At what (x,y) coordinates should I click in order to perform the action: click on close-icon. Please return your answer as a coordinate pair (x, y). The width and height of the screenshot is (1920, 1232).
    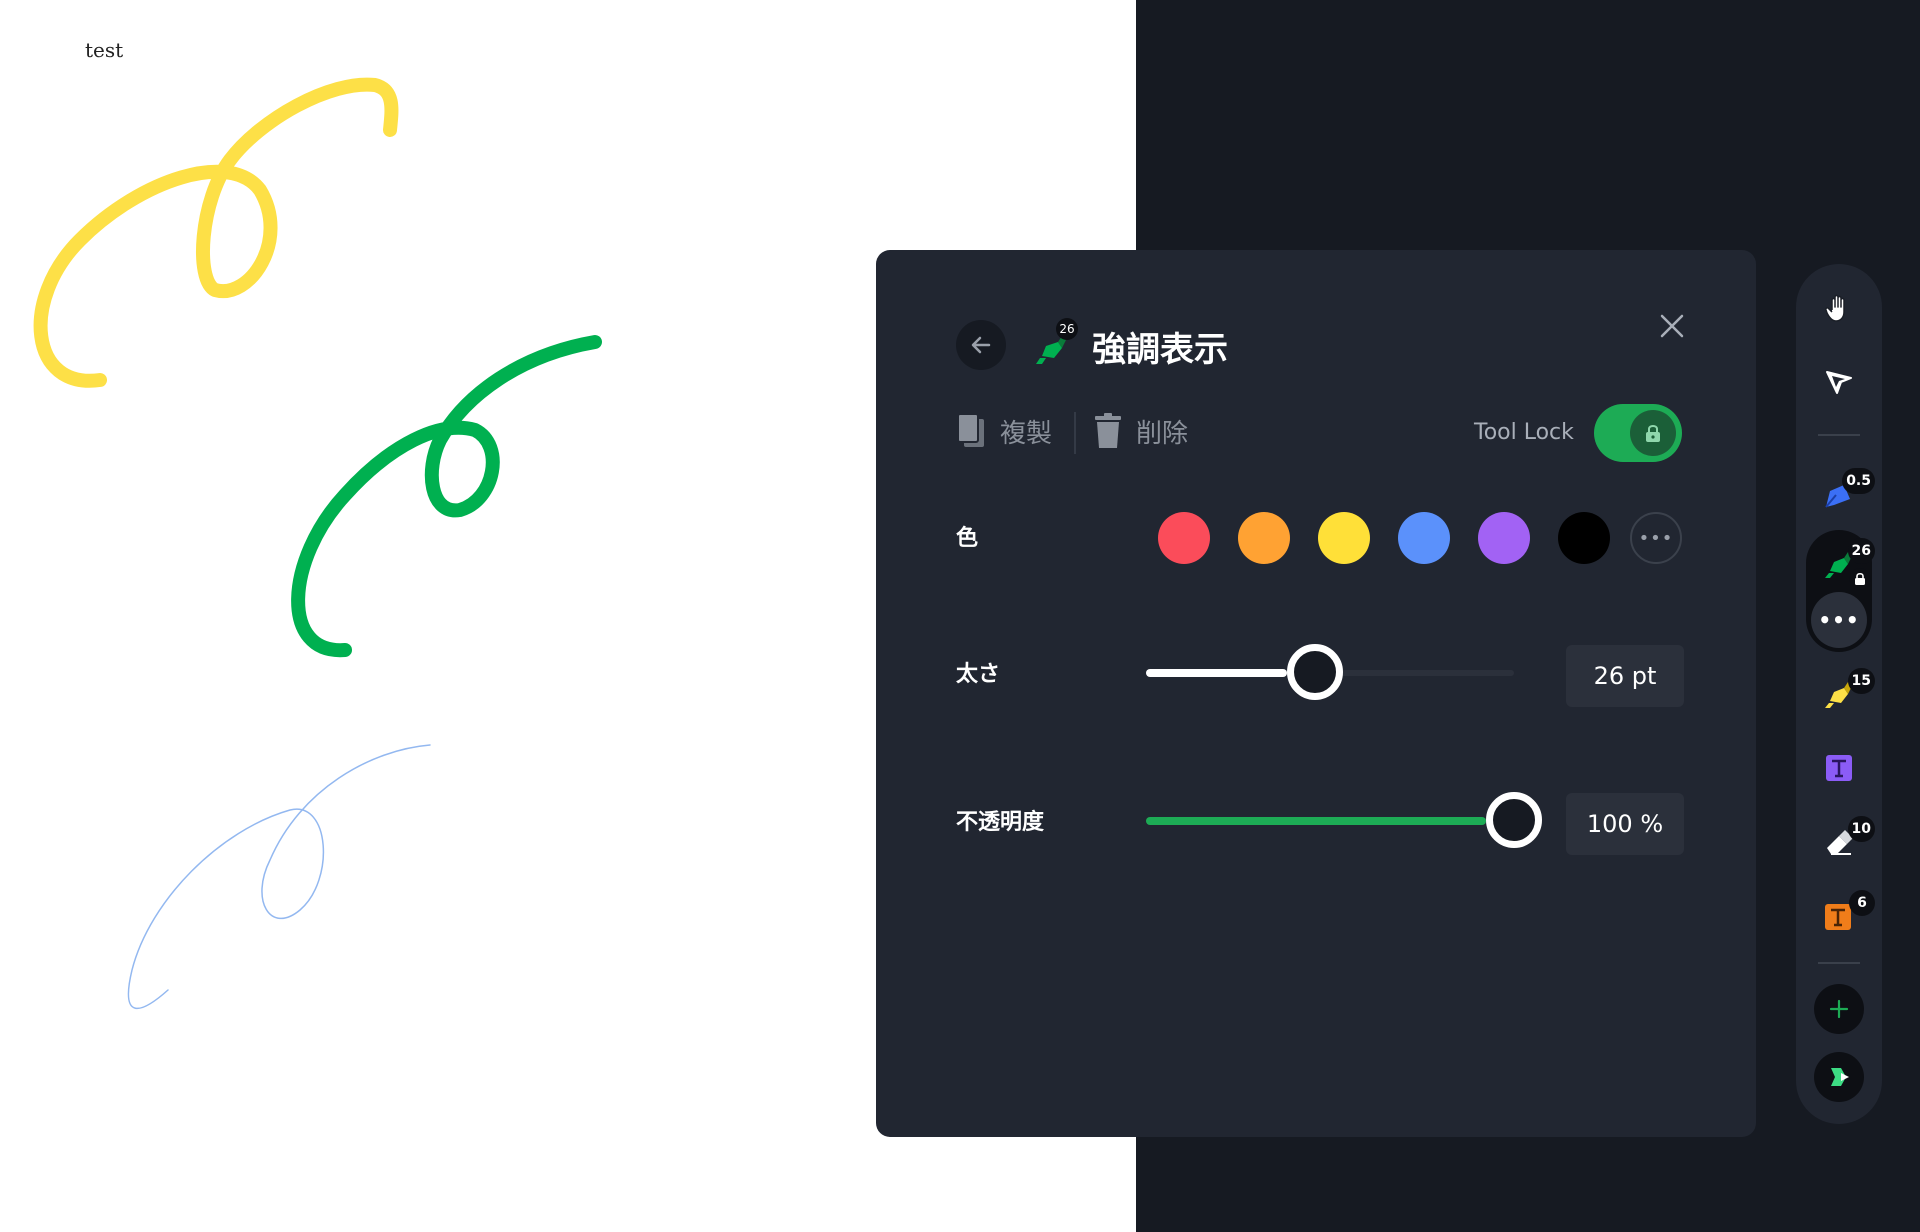
    Looking at the image, I should click on (1672, 326).